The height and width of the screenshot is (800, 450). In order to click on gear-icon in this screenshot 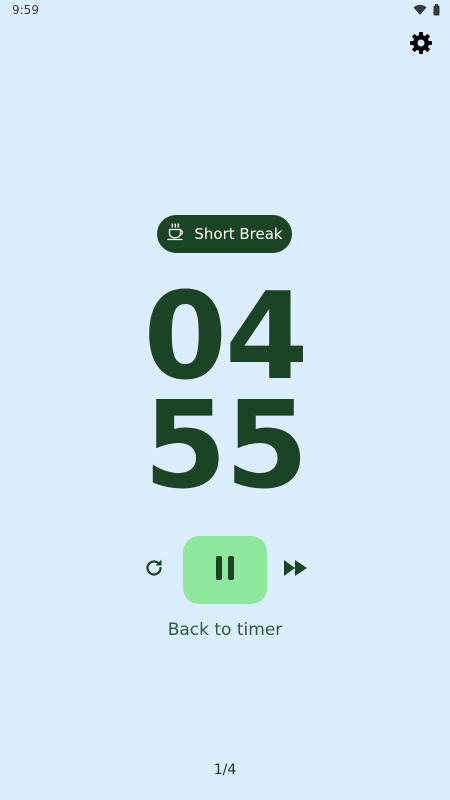, I will do `click(421, 45)`.